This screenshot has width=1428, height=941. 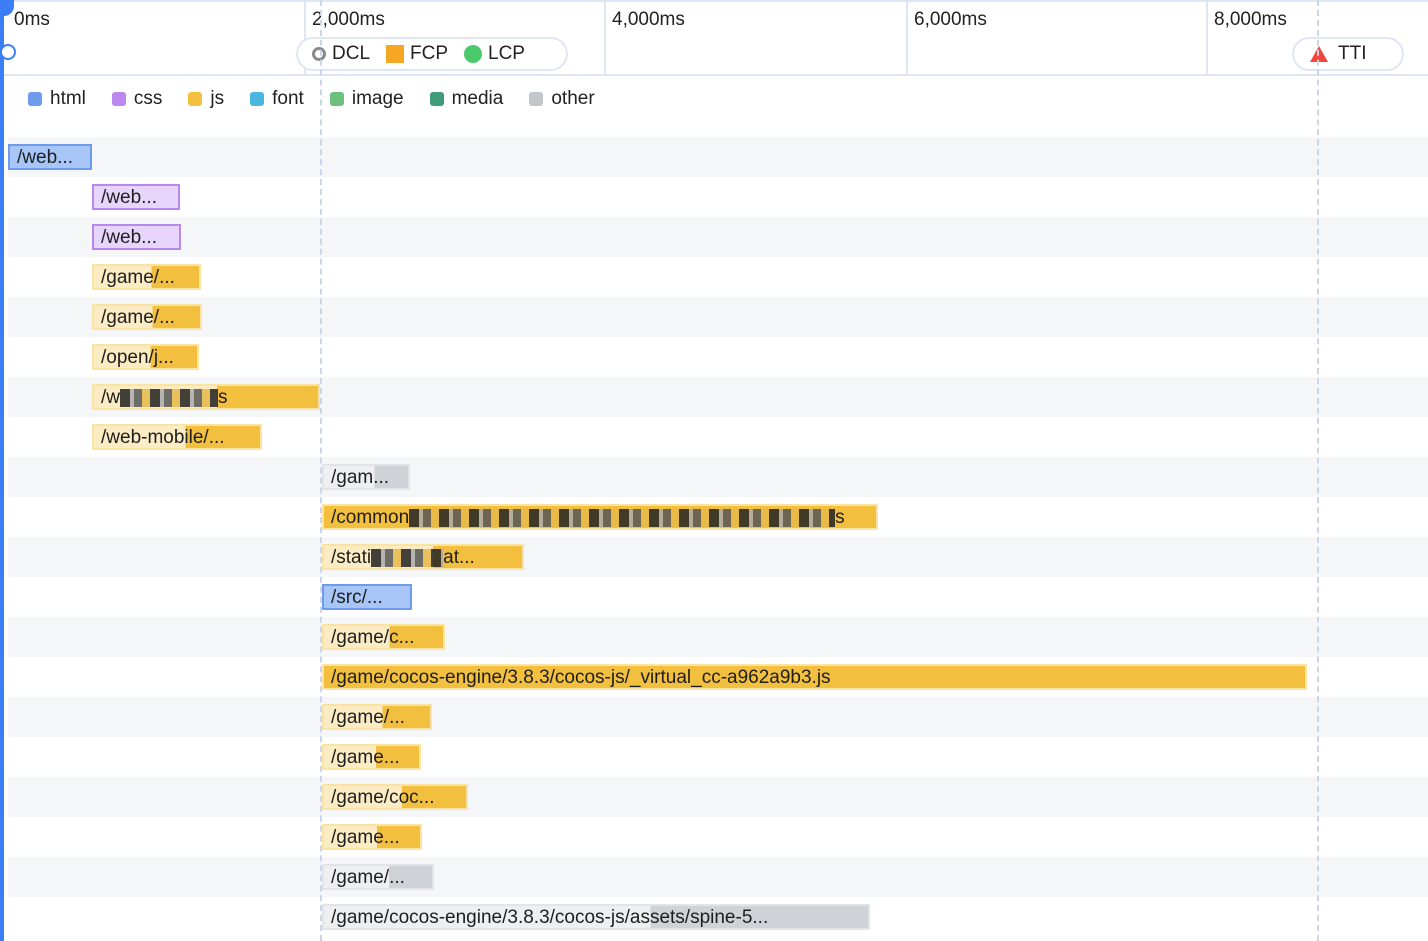 I want to click on tick-label: 0ms, so click(x=32, y=19).